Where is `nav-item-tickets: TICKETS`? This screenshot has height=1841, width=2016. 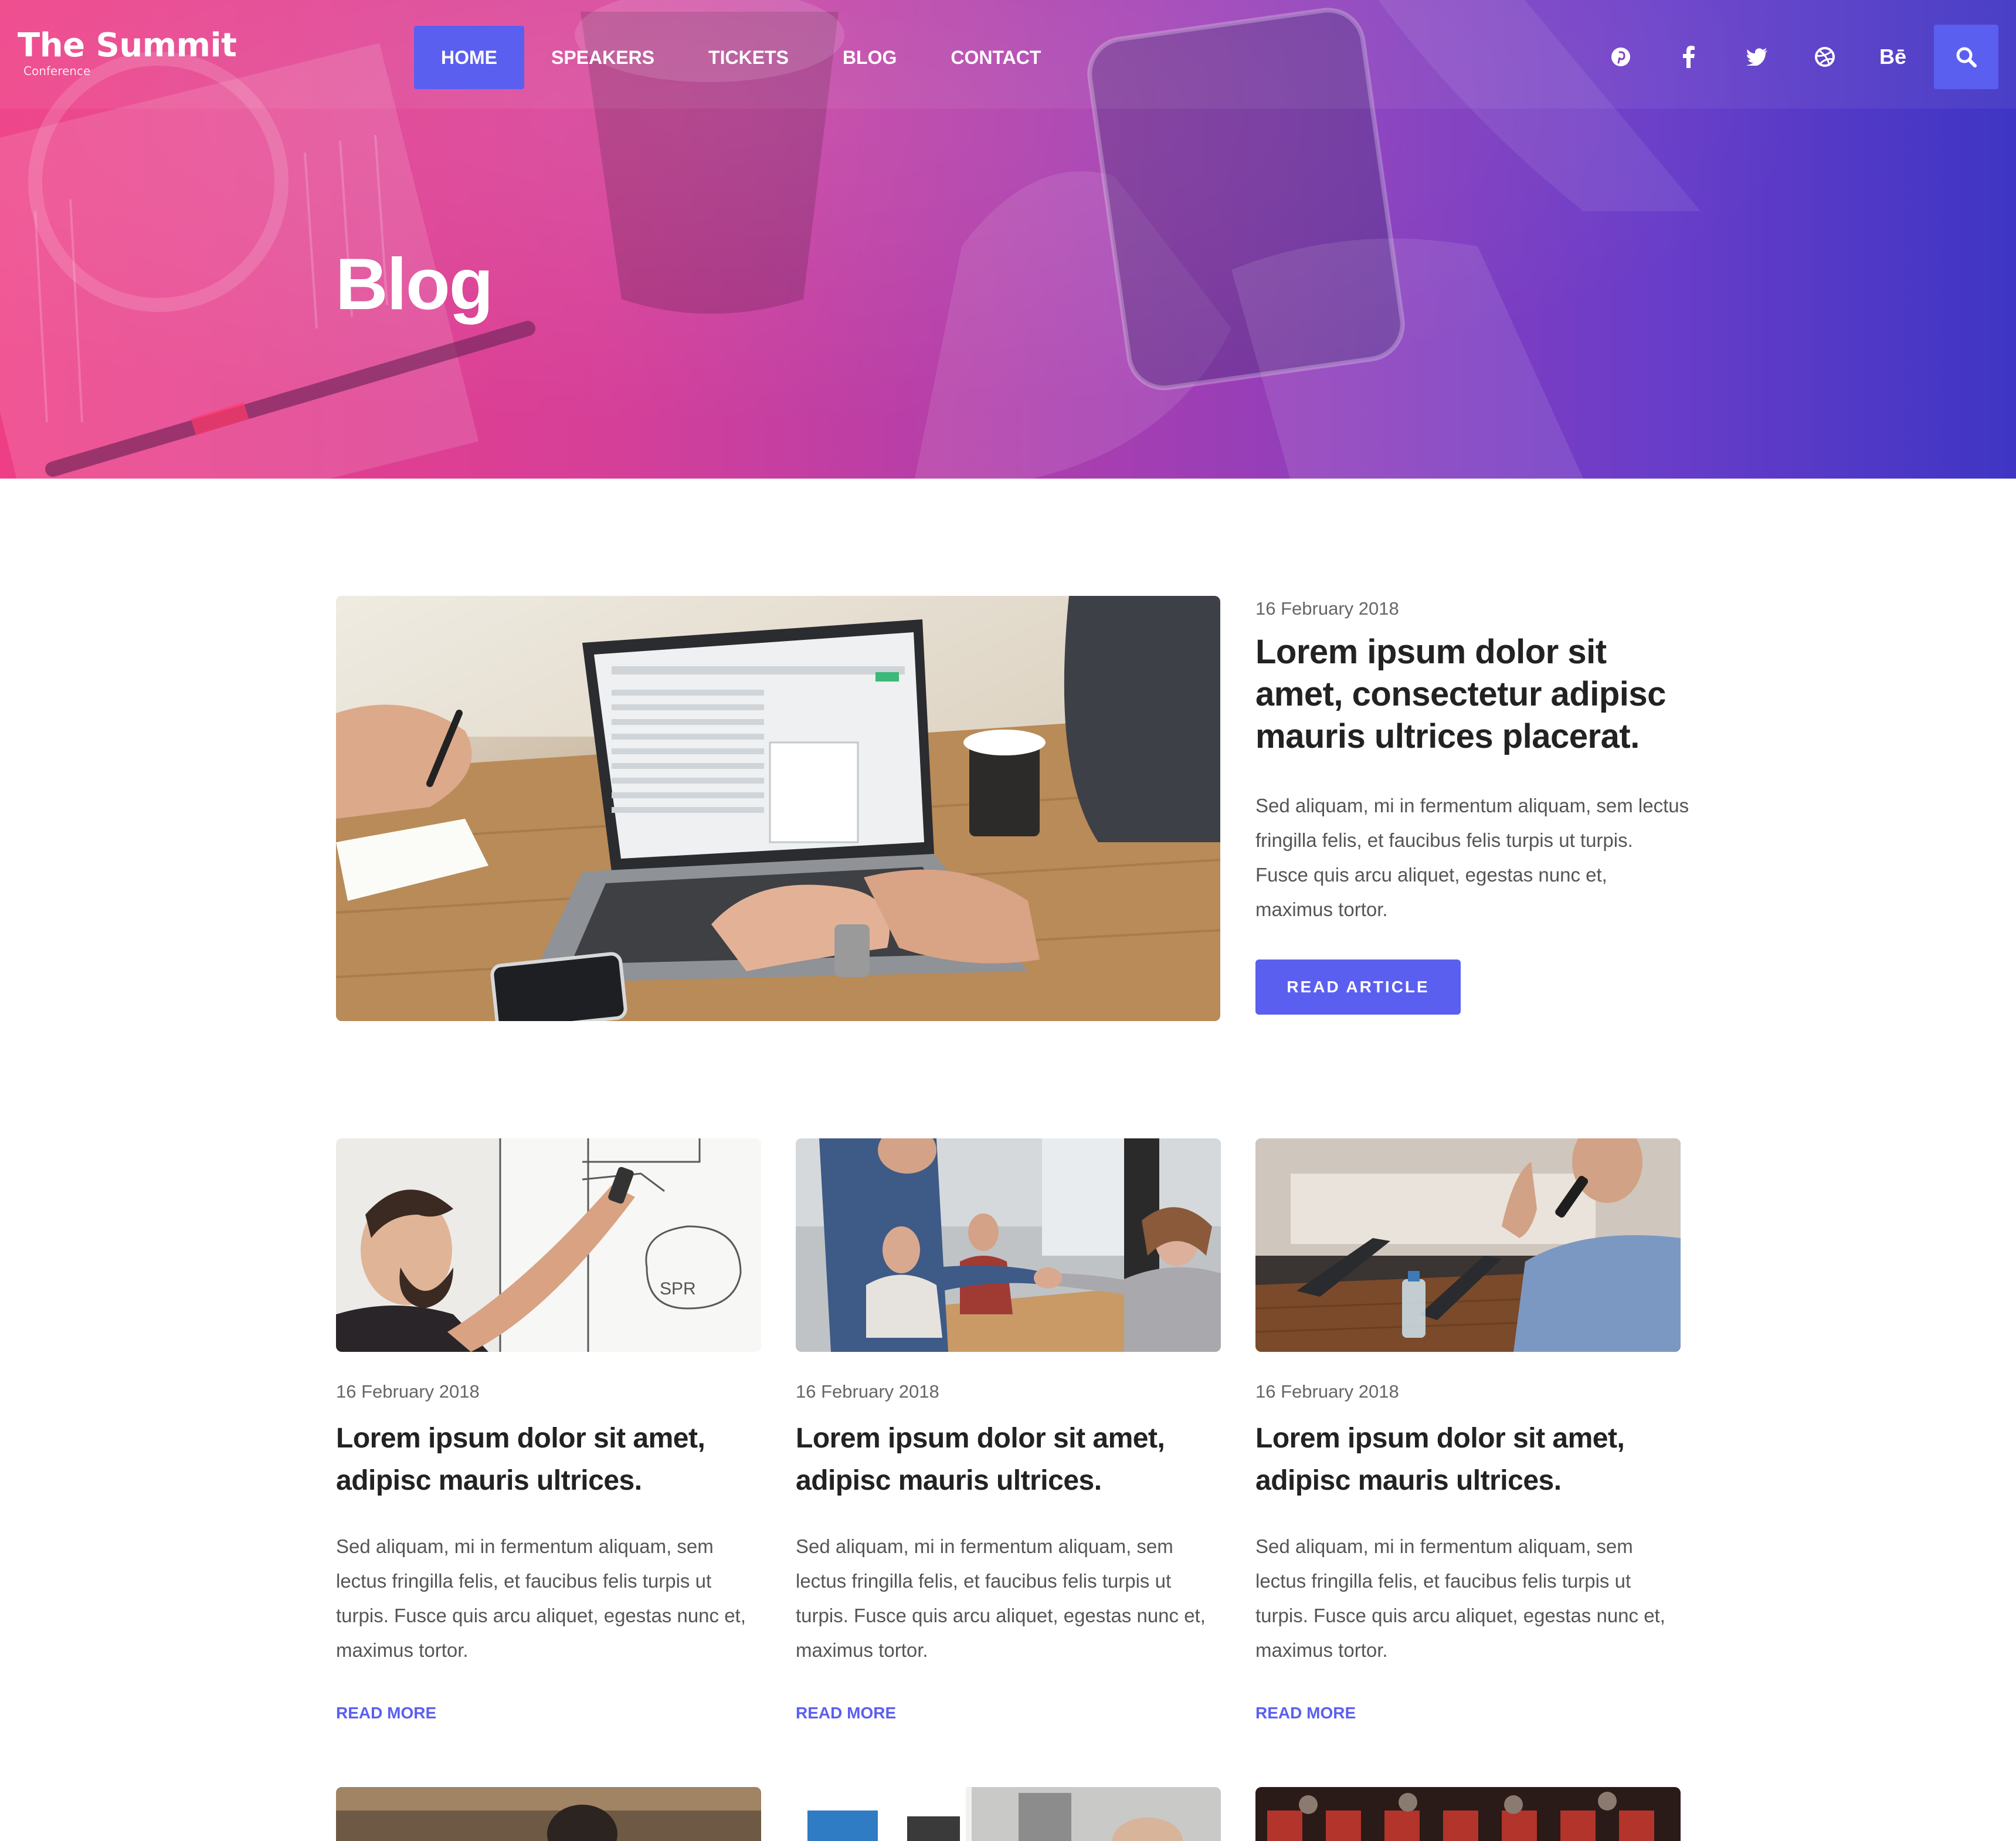 nav-item-tickets: TICKETS is located at coordinates (748, 58).